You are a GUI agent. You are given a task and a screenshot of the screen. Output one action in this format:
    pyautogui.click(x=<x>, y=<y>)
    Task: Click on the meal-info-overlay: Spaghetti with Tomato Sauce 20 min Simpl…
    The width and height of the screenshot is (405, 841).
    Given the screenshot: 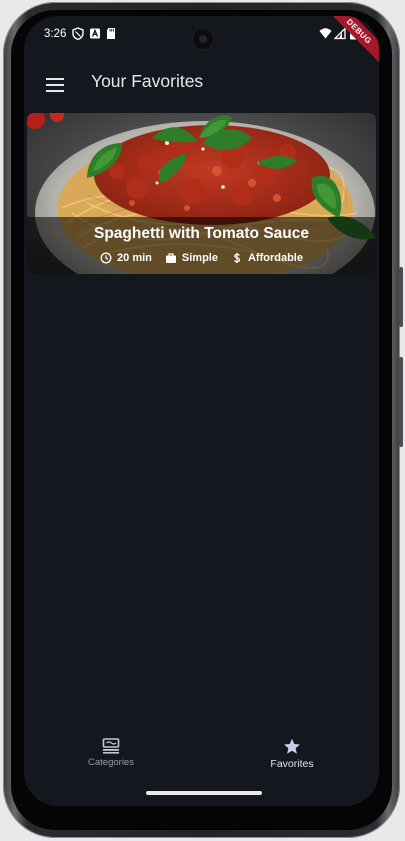 What is the action you would take?
    pyautogui.click(x=201, y=245)
    